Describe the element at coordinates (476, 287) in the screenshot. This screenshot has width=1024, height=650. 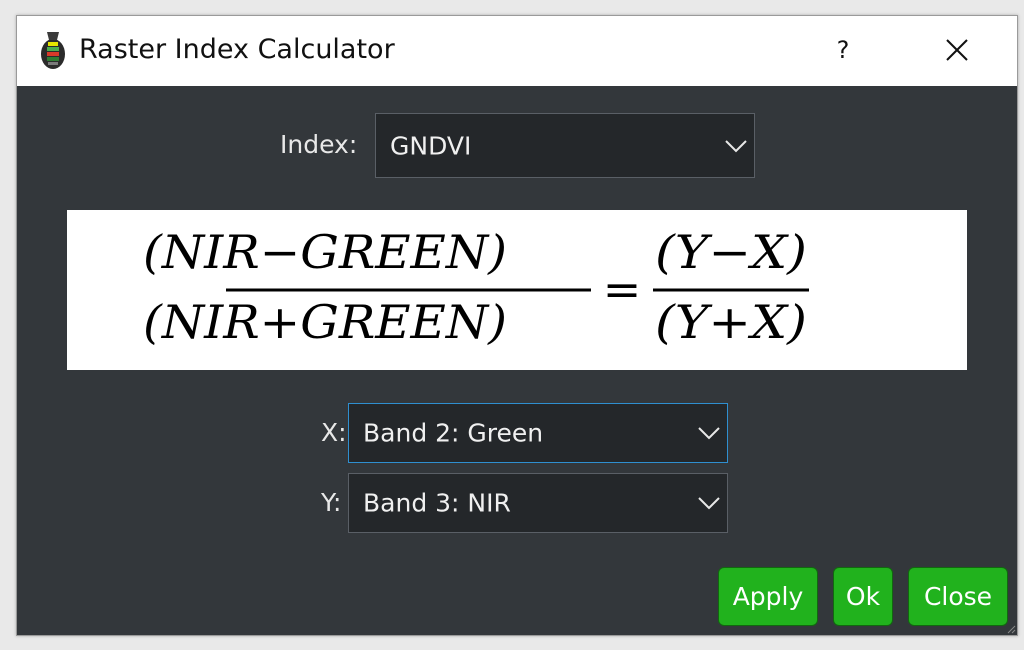
I see `formula-image: (NIR−GREEN) (NIR+GREEN) (Y−X) (Y+X) =` at that location.